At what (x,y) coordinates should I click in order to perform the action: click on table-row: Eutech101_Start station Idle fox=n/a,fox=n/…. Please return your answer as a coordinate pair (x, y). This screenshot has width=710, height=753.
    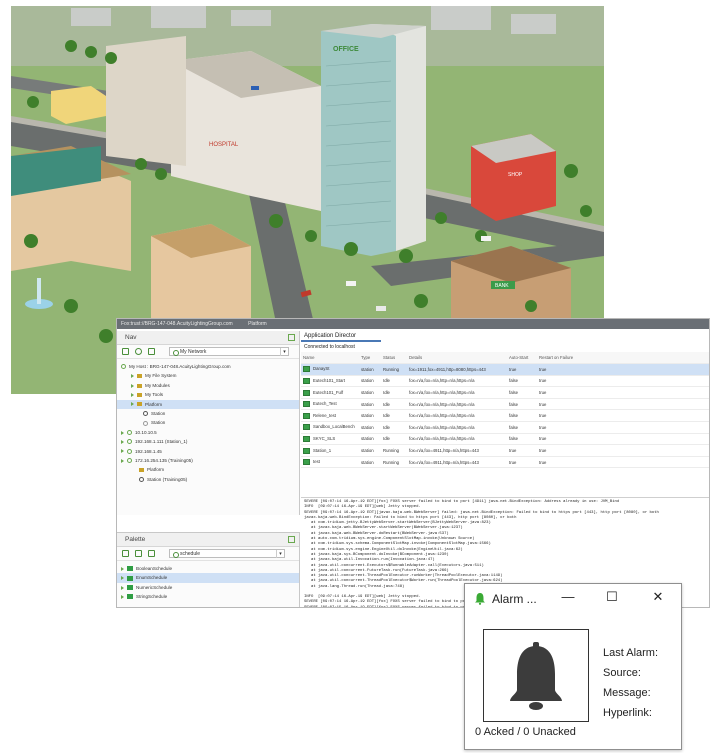
    Looking at the image, I should click on (505, 381).